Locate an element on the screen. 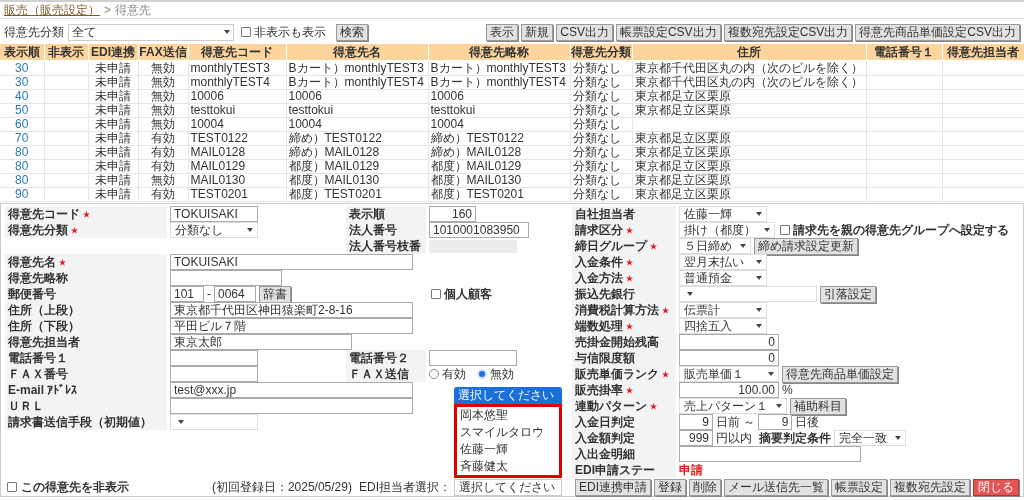  table-cell: 分類なし is located at coordinates (596, 166).